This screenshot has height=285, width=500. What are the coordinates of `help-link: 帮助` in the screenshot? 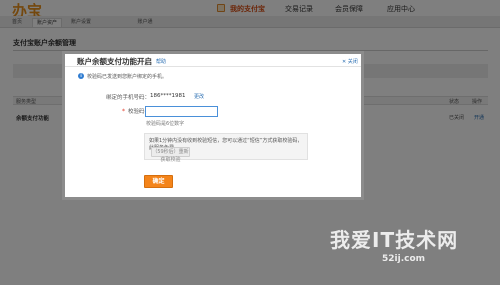 It's located at (161, 61).